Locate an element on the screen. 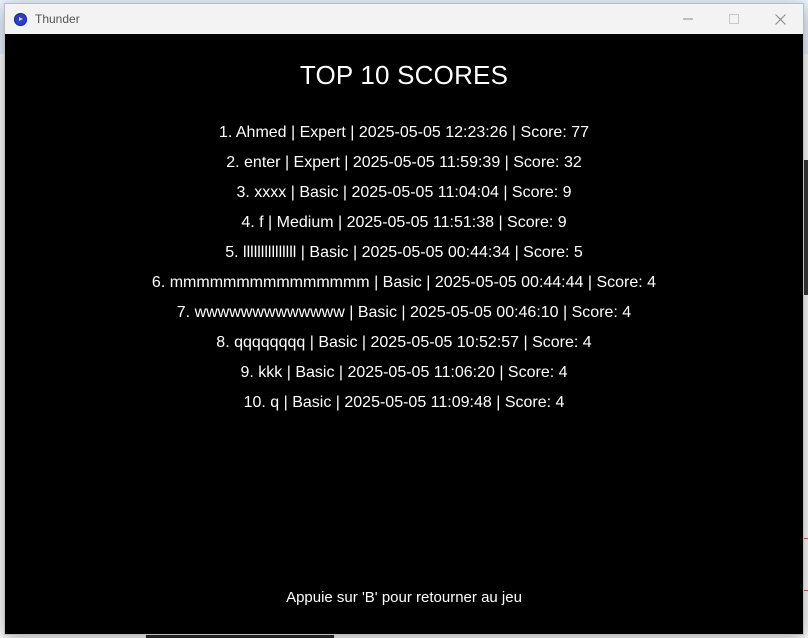 This screenshot has height=638, width=808. close-icon is located at coordinates (780, 19).